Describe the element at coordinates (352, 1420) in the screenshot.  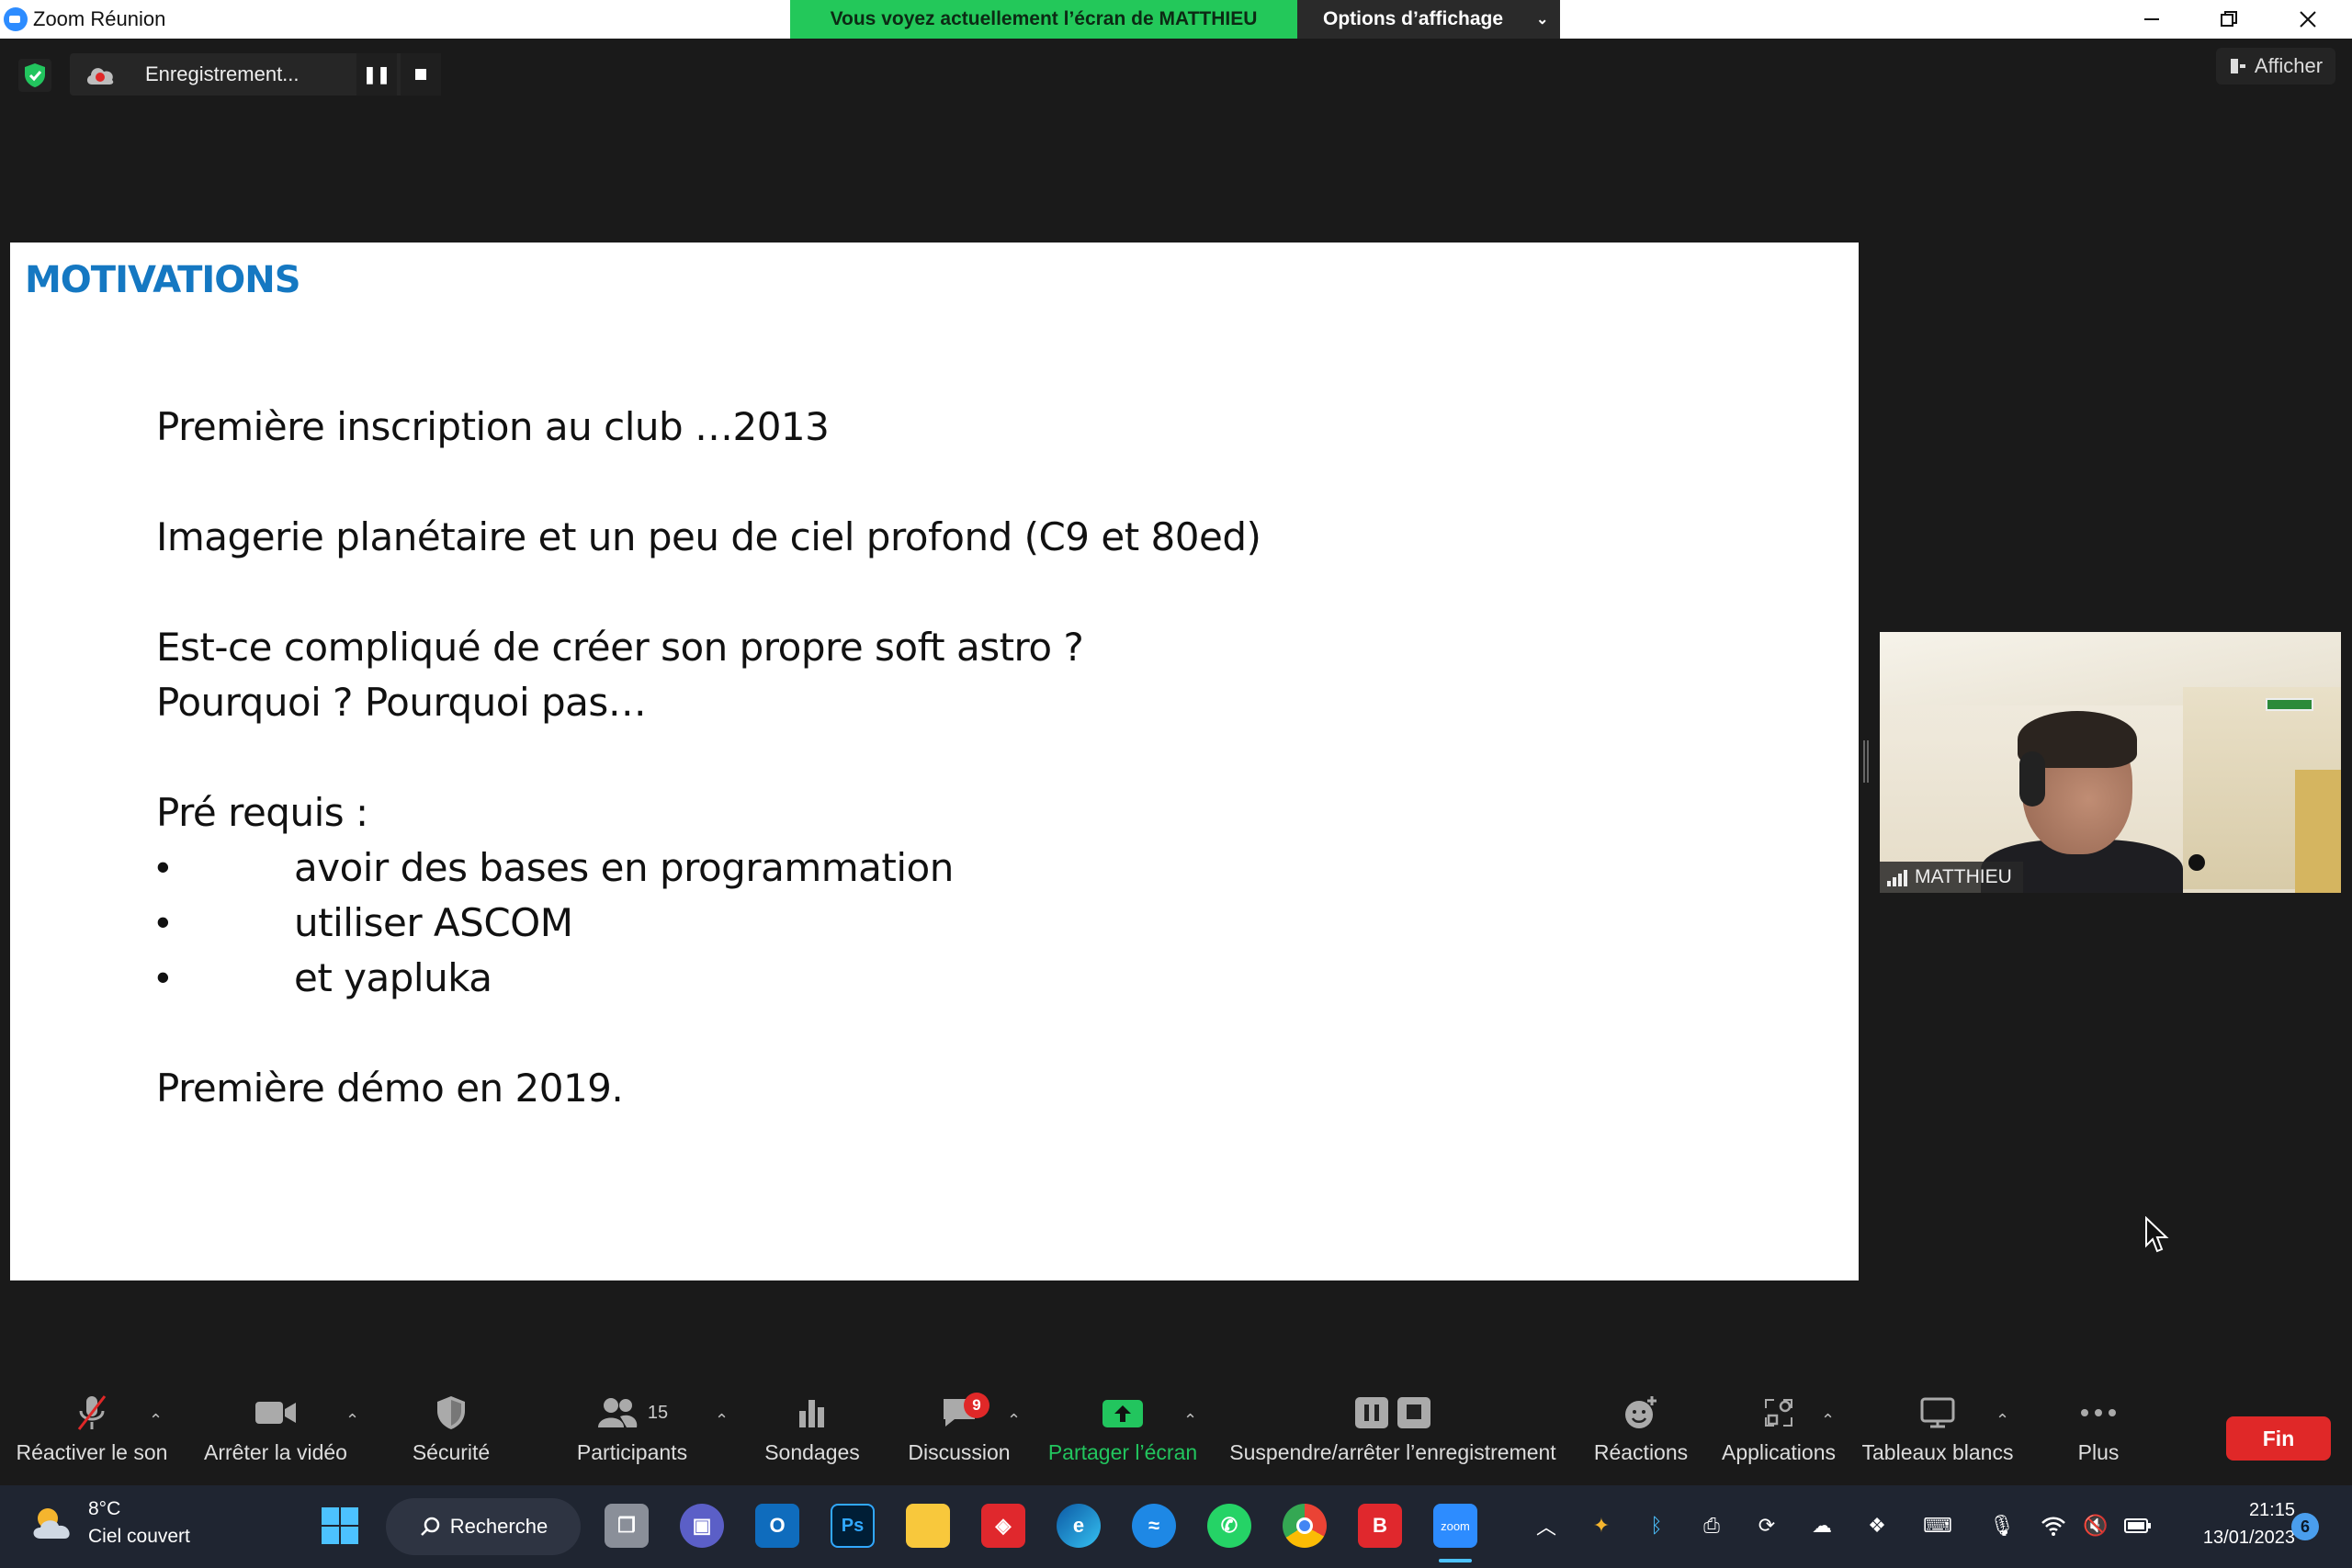
I see `video-options-caret: ⌃` at that location.